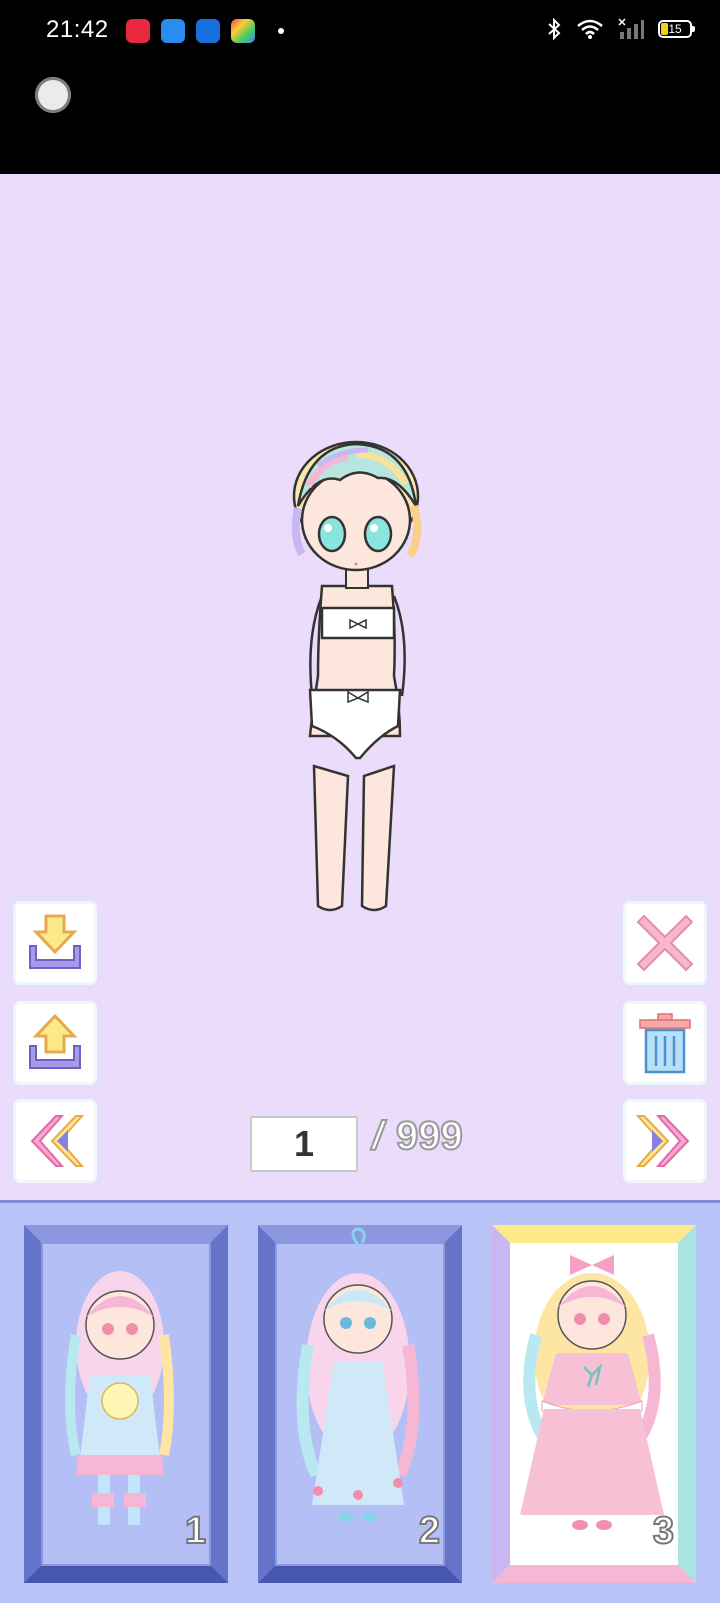 The width and height of the screenshot is (720, 1603). I want to click on bluetooth-icon, so click(554, 29).